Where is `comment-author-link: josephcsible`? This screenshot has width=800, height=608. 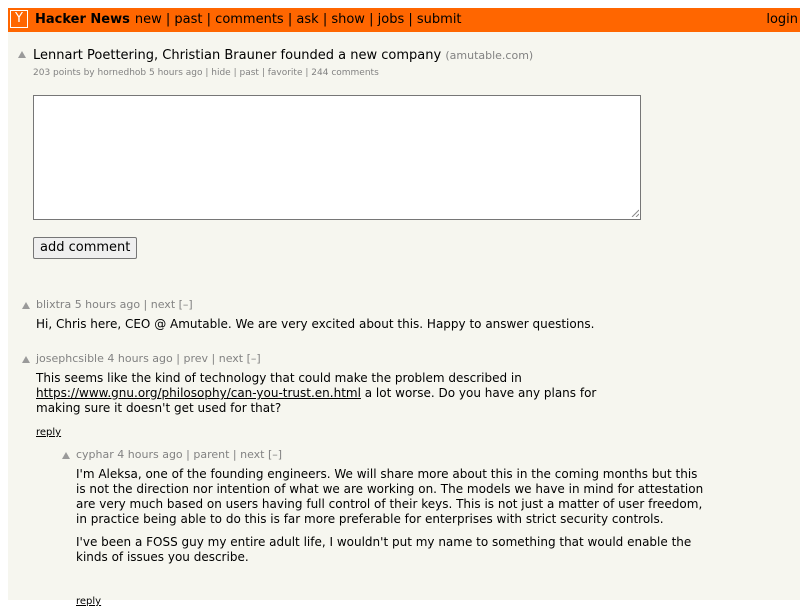
comment-author-link: josephcsible is located at coordinates (70, 358).